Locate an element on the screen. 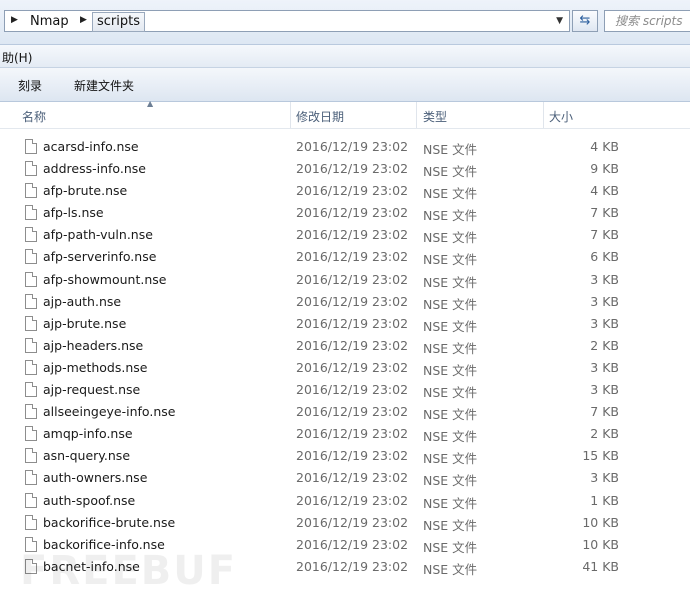  file-row: amqp-info.nse 2016/12/19 23:02 NSE 文件 2 KB is located at coordinates (345, 434).